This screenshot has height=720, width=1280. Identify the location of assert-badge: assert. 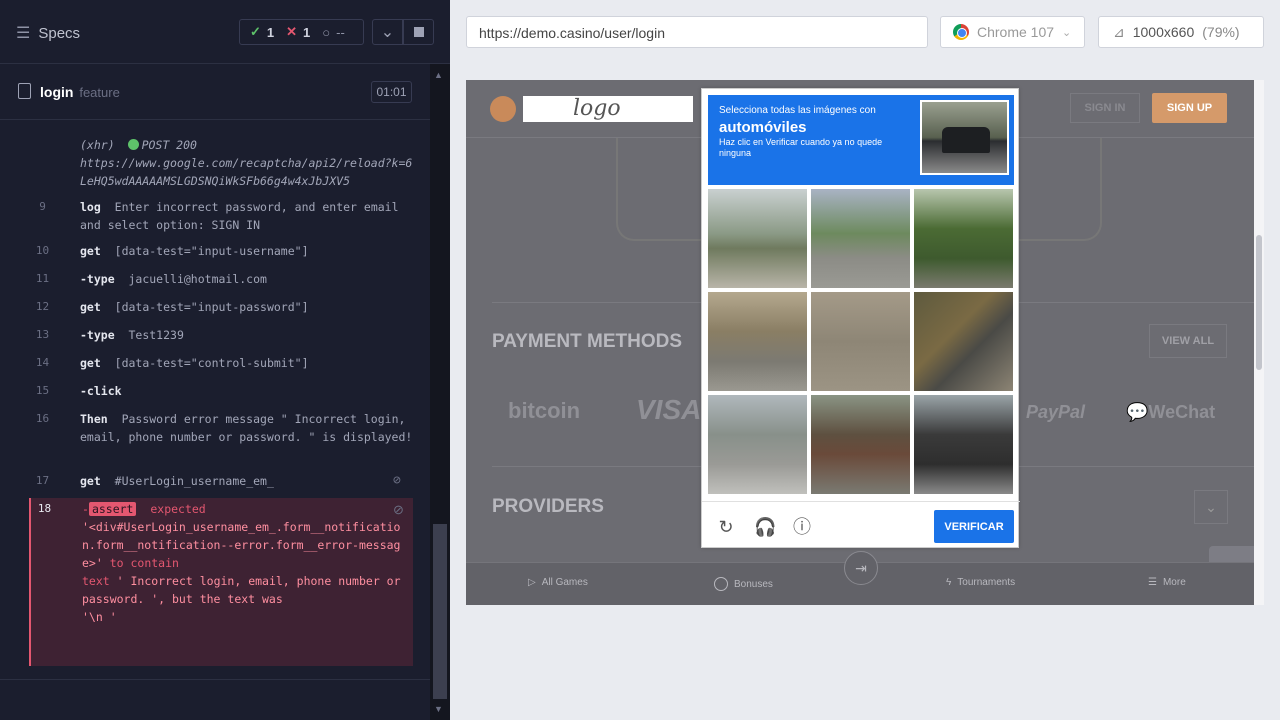
(112, 509).